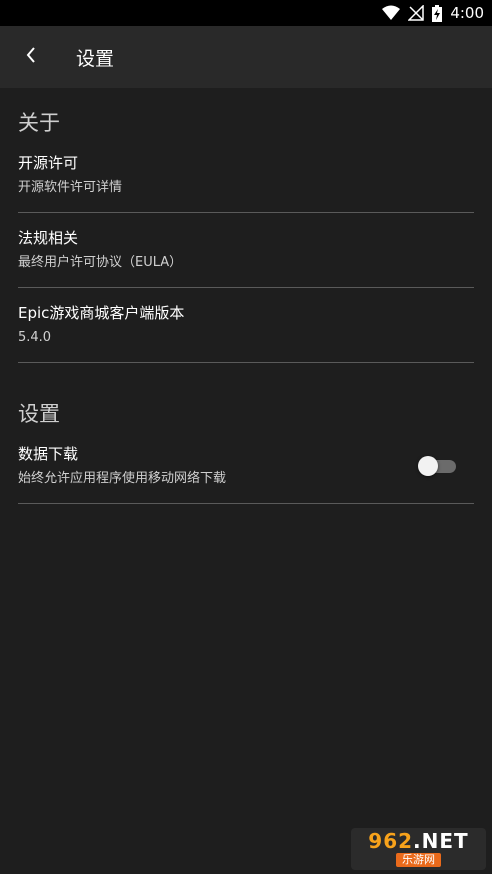 The height and width of the screenshot is (874, 492). I want to click on item-subtitle: 开源软件许可详情, so click(70, 187).